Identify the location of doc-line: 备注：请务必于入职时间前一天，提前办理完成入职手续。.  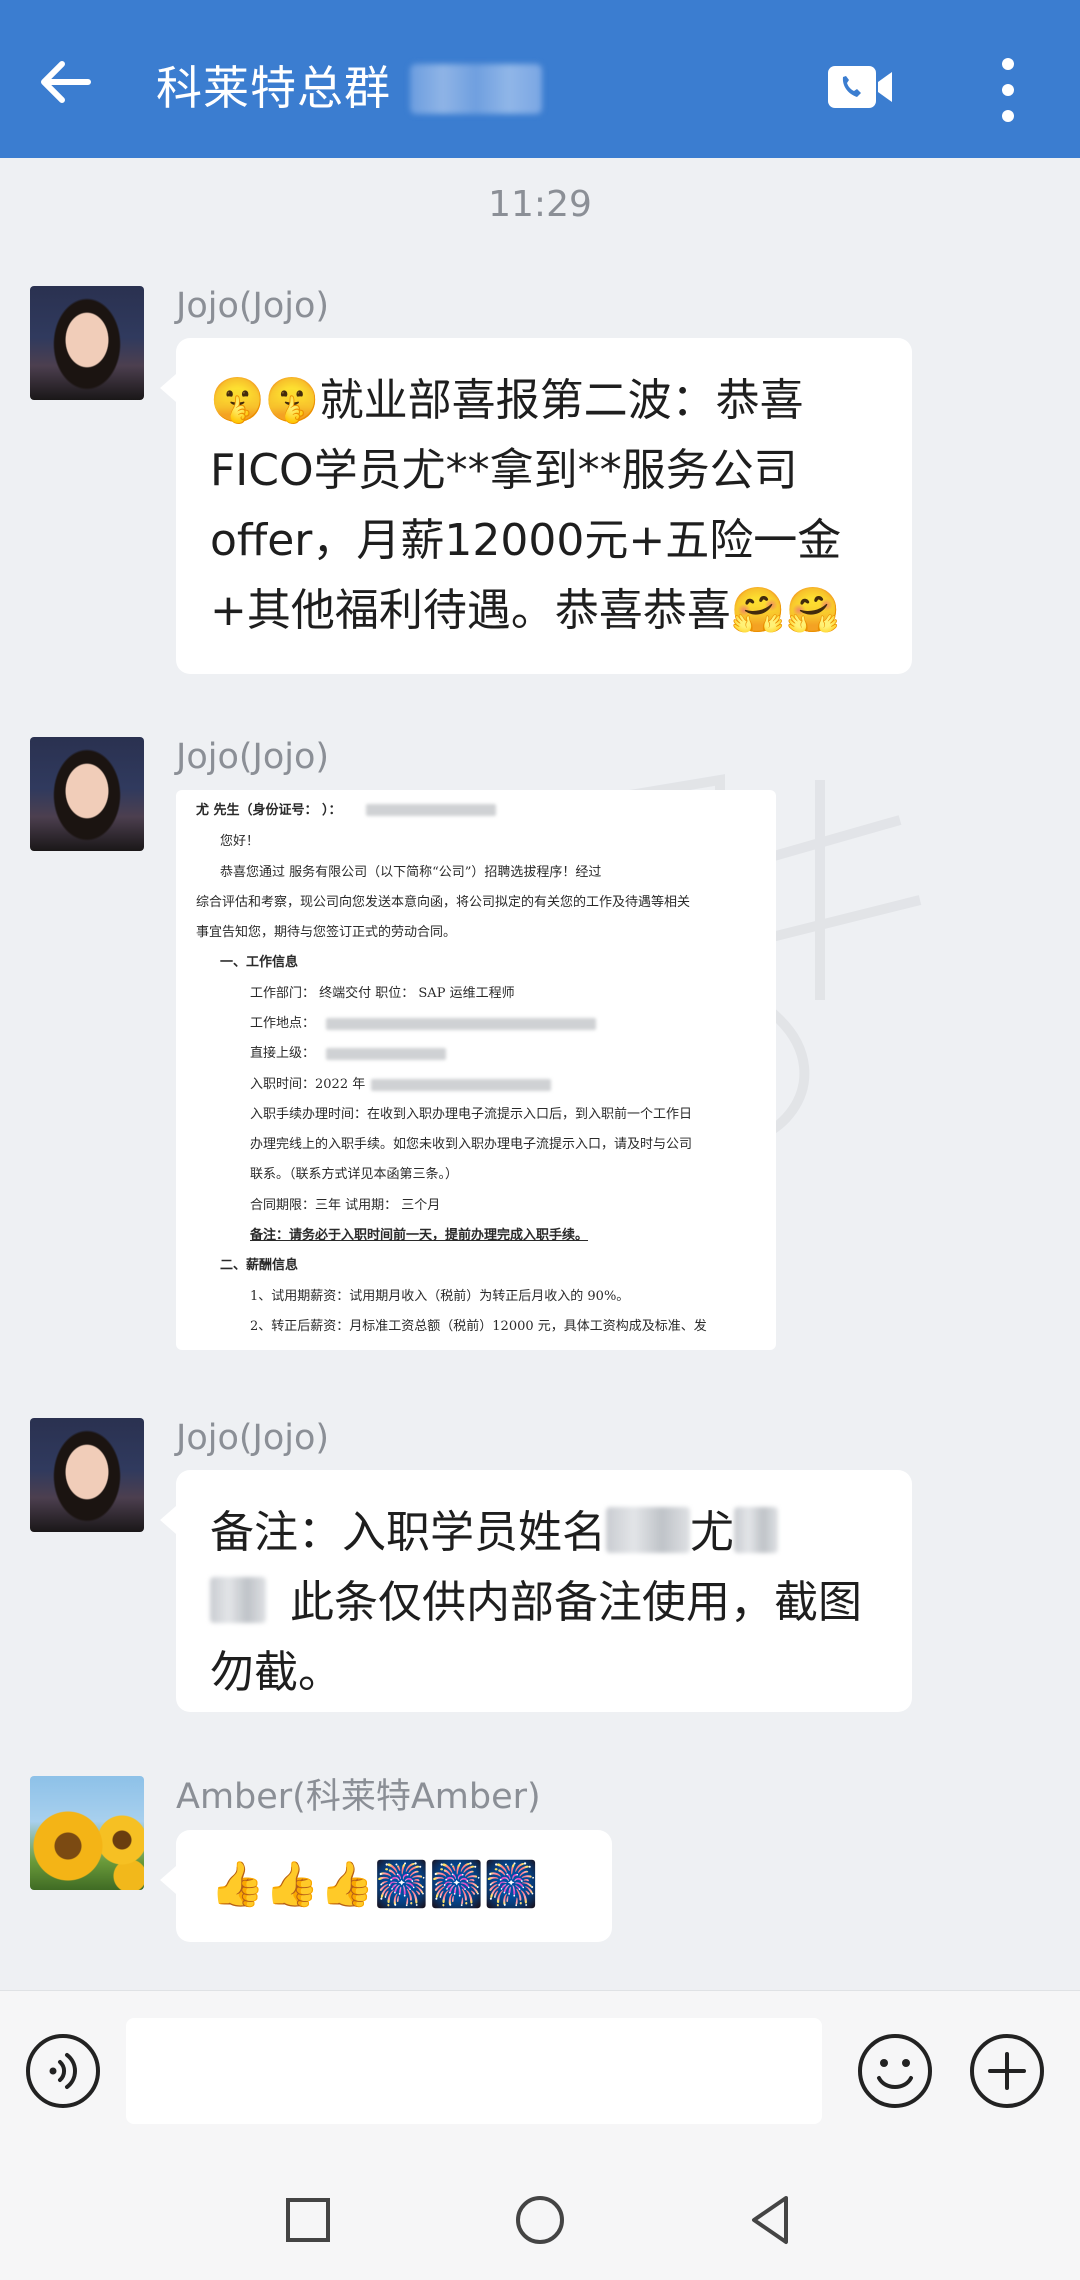
(419, 1235).